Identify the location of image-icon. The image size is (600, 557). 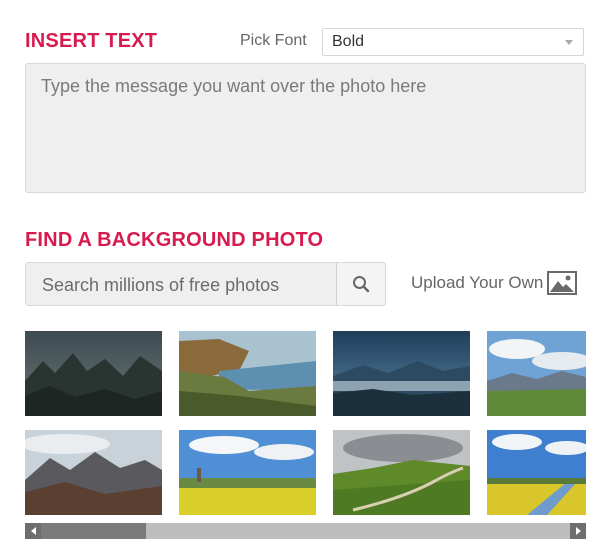
(562, 283).